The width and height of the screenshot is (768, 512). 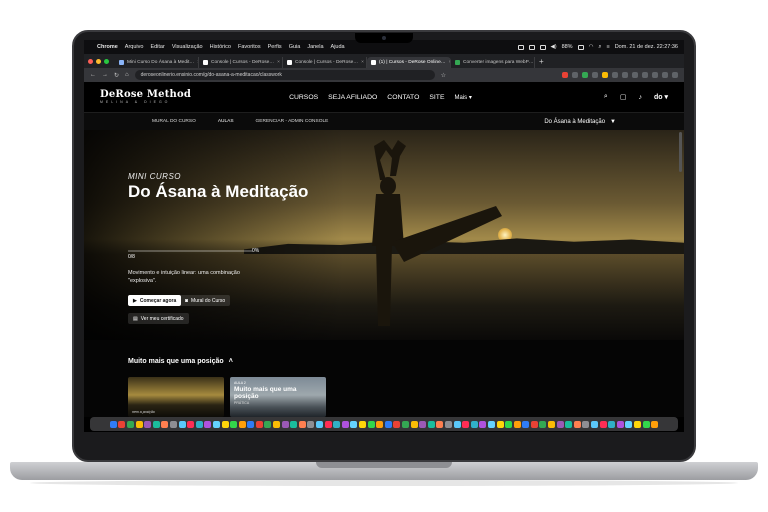 What do you see at coordinates (176, 397) in the screenshot?
I see `lesson-card: nem a posição` at bounding box center [176, 397].